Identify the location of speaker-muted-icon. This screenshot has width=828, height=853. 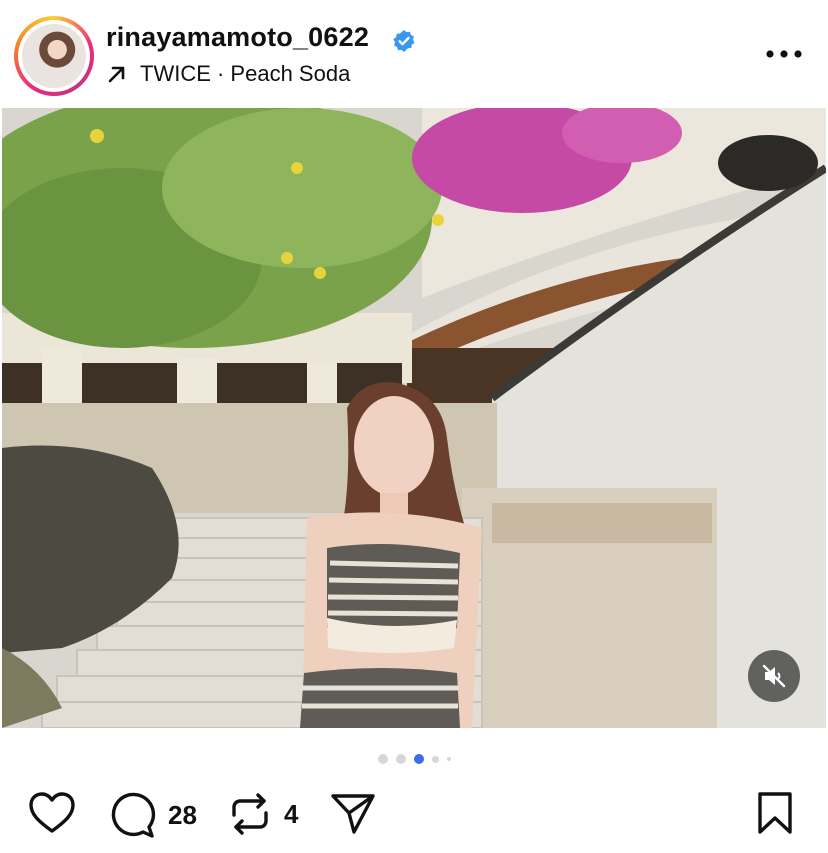
(774, 676).